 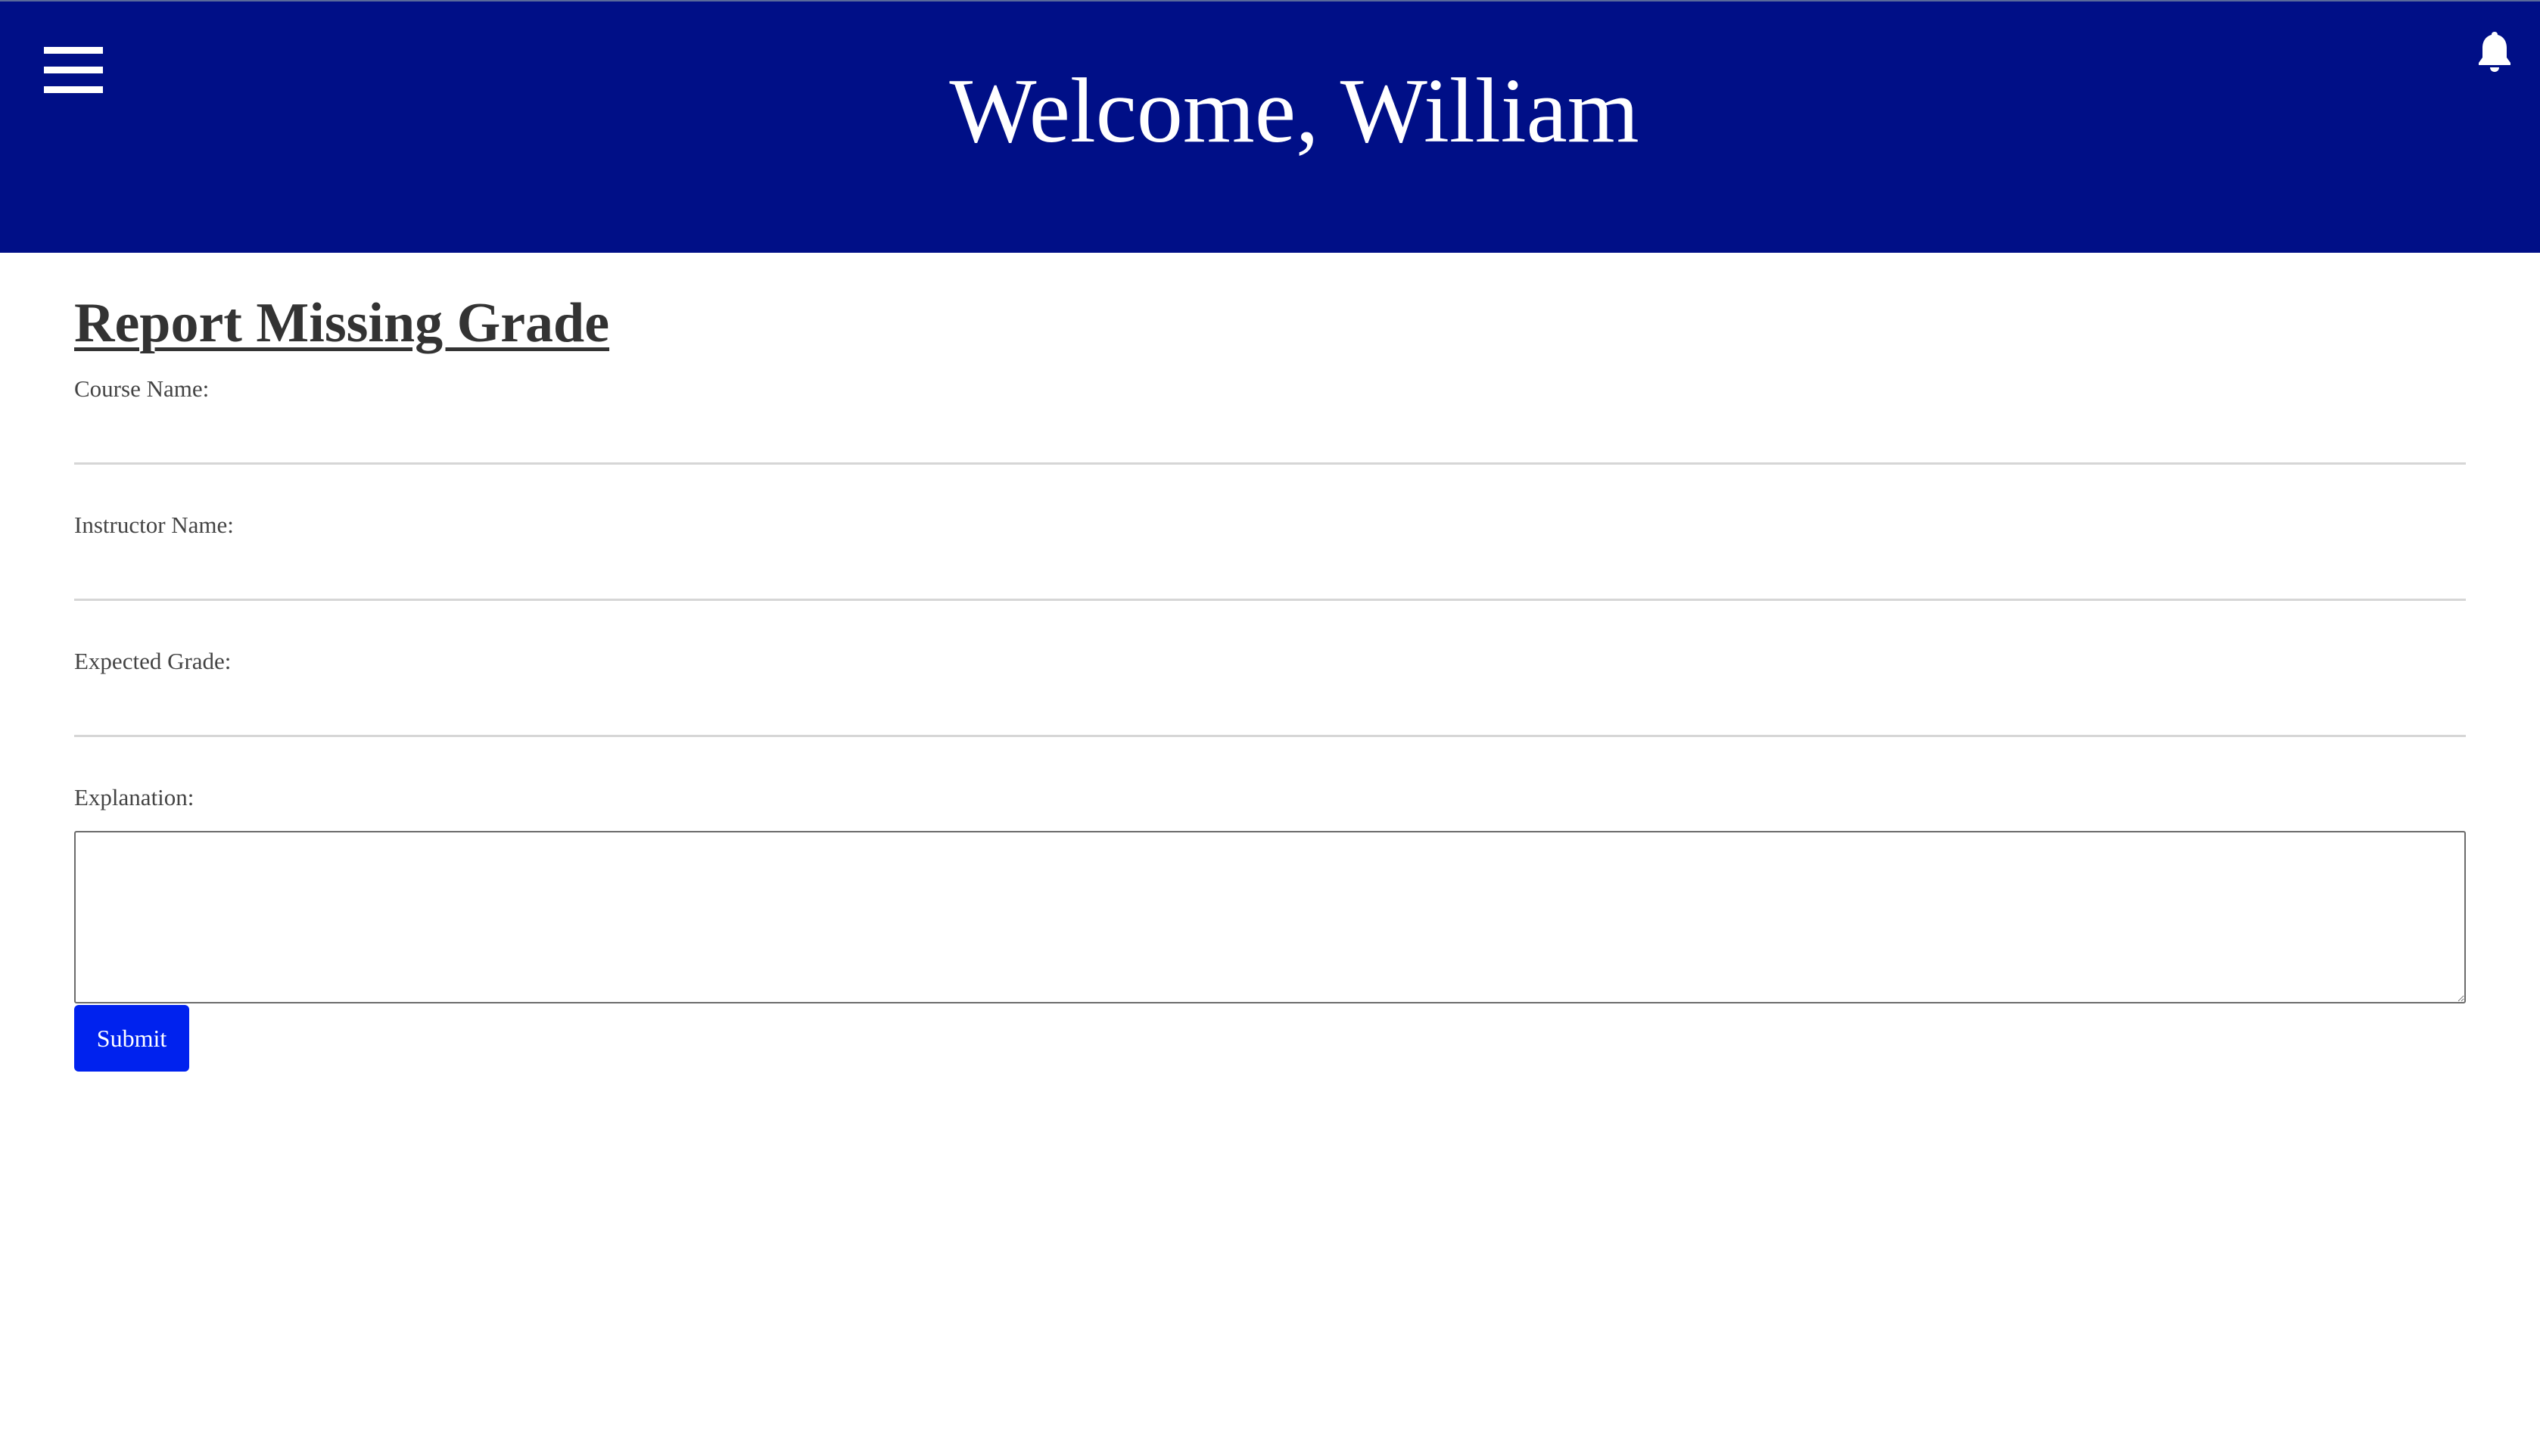 I want to click on course-name-label: Course Name:, so click(x=142, y=388).